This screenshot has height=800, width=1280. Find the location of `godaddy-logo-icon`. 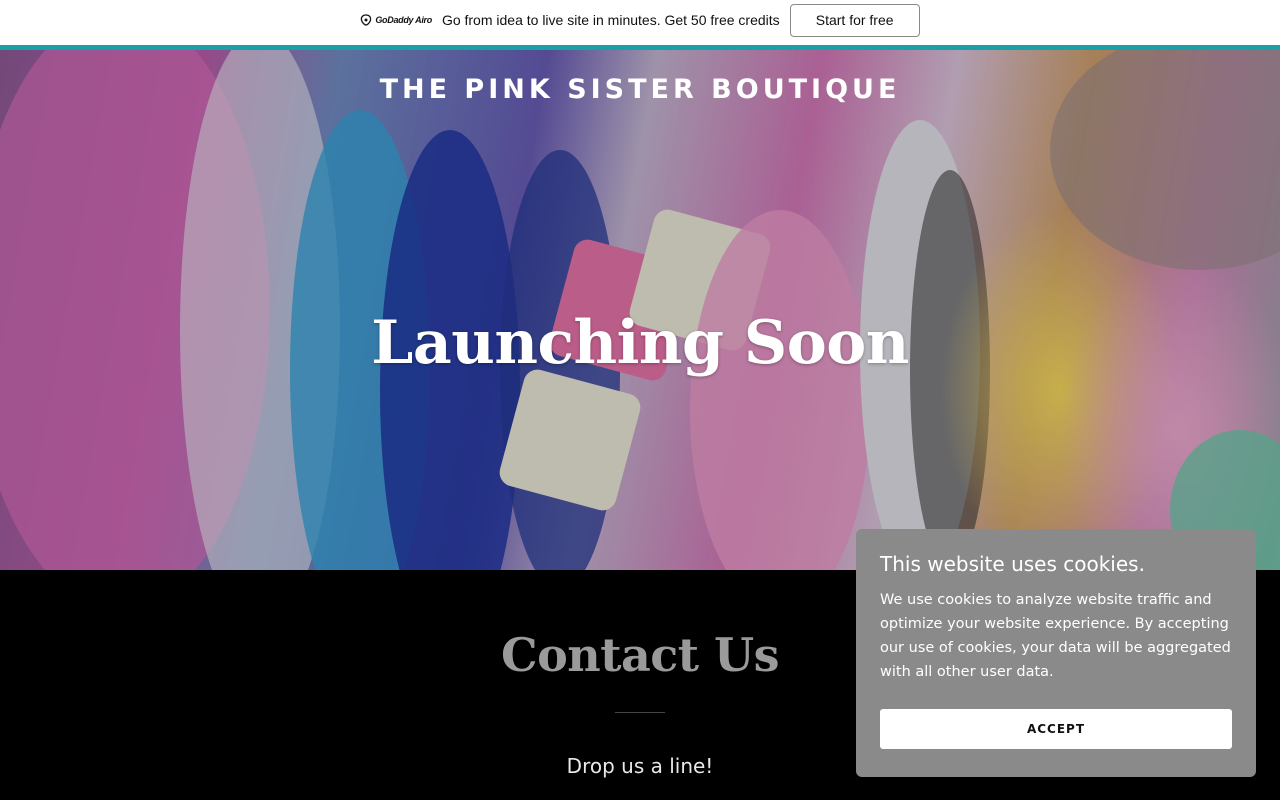

godaddy-logo-icon is located at coordinates (366, 20).